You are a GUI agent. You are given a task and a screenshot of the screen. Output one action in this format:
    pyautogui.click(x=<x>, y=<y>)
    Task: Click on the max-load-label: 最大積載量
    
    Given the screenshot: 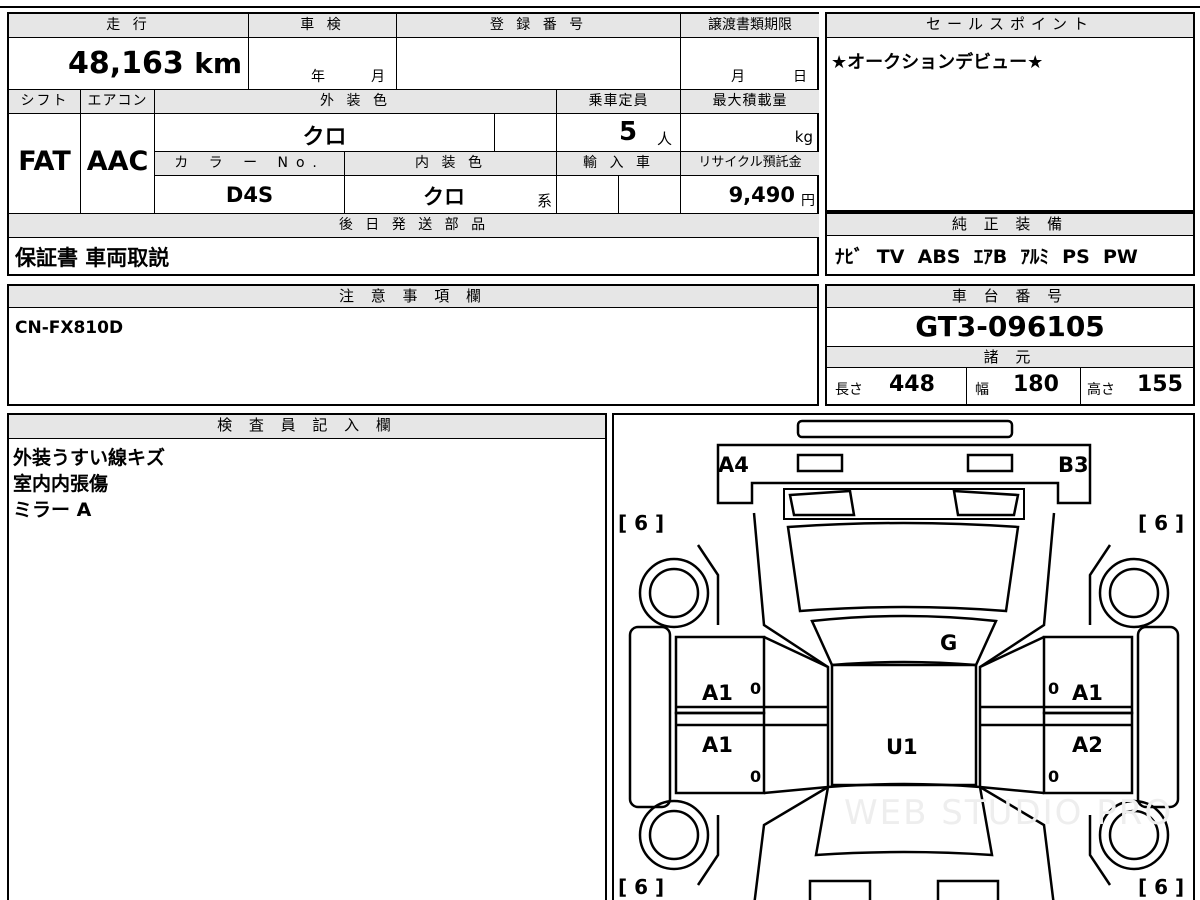 What is the action you would take?
    pyautogui.click(x=750, y=102)
    